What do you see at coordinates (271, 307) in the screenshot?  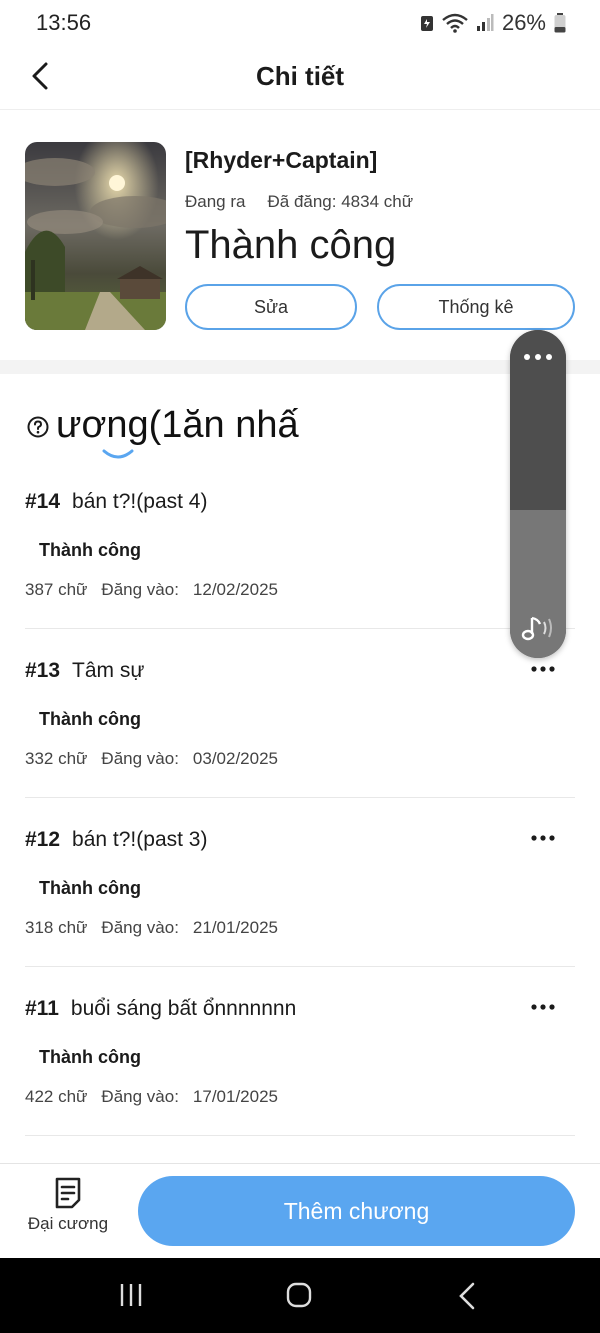 I see `edit-button: Sửa` at bounding box center [271, 307].